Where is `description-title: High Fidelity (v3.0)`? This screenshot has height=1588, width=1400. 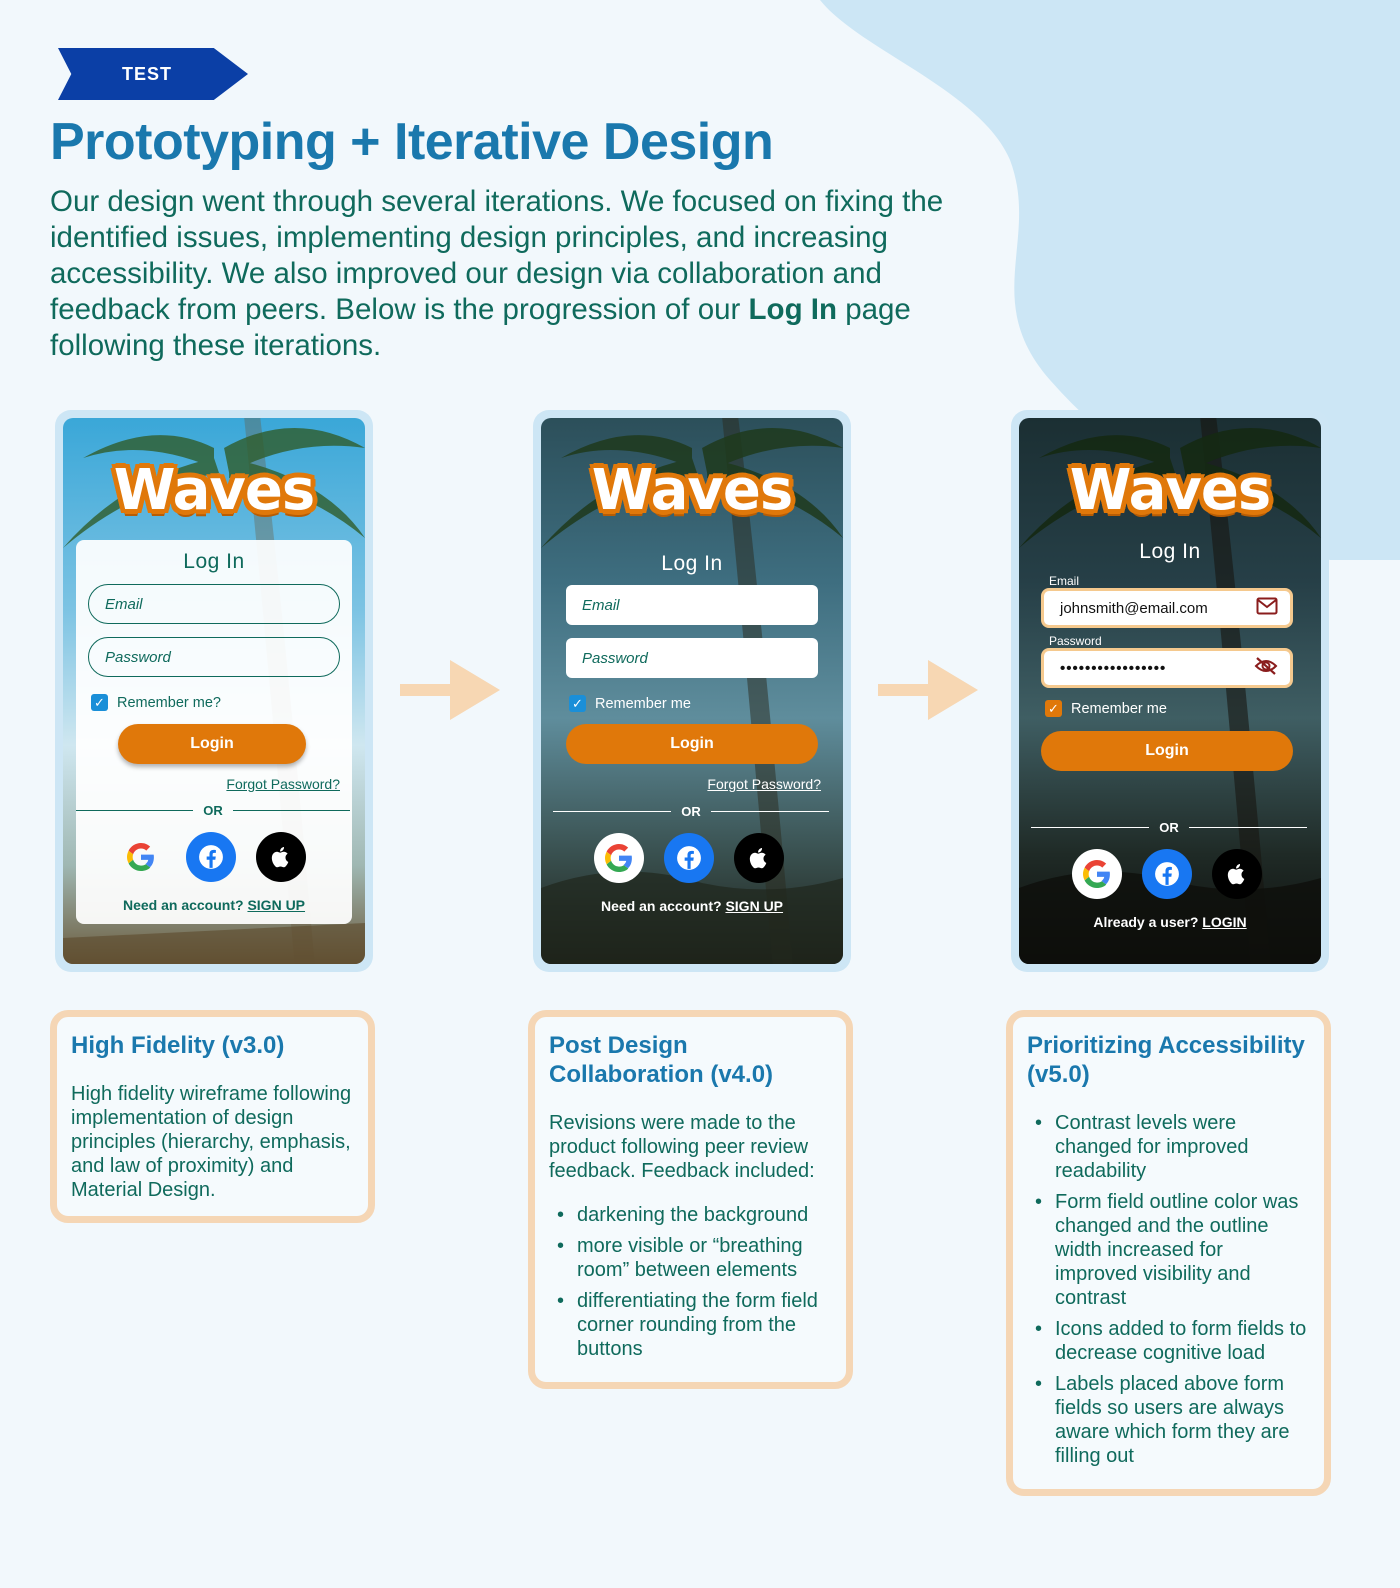 description-title: High Fidelity (v3.0) is located at coordinates (178, 1045).